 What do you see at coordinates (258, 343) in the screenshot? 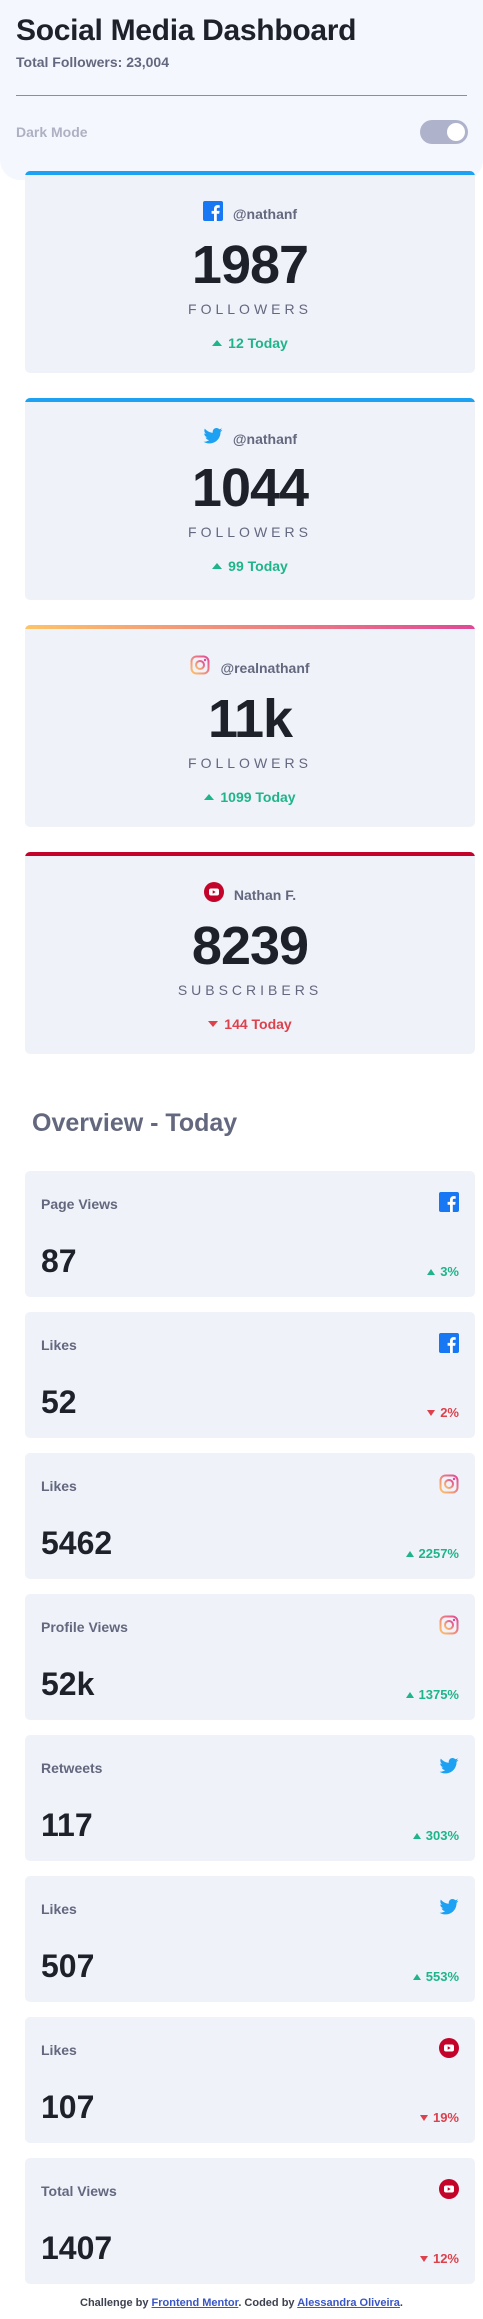
I see `today-change-text: 12 Today` at bounding box center [258, 343].